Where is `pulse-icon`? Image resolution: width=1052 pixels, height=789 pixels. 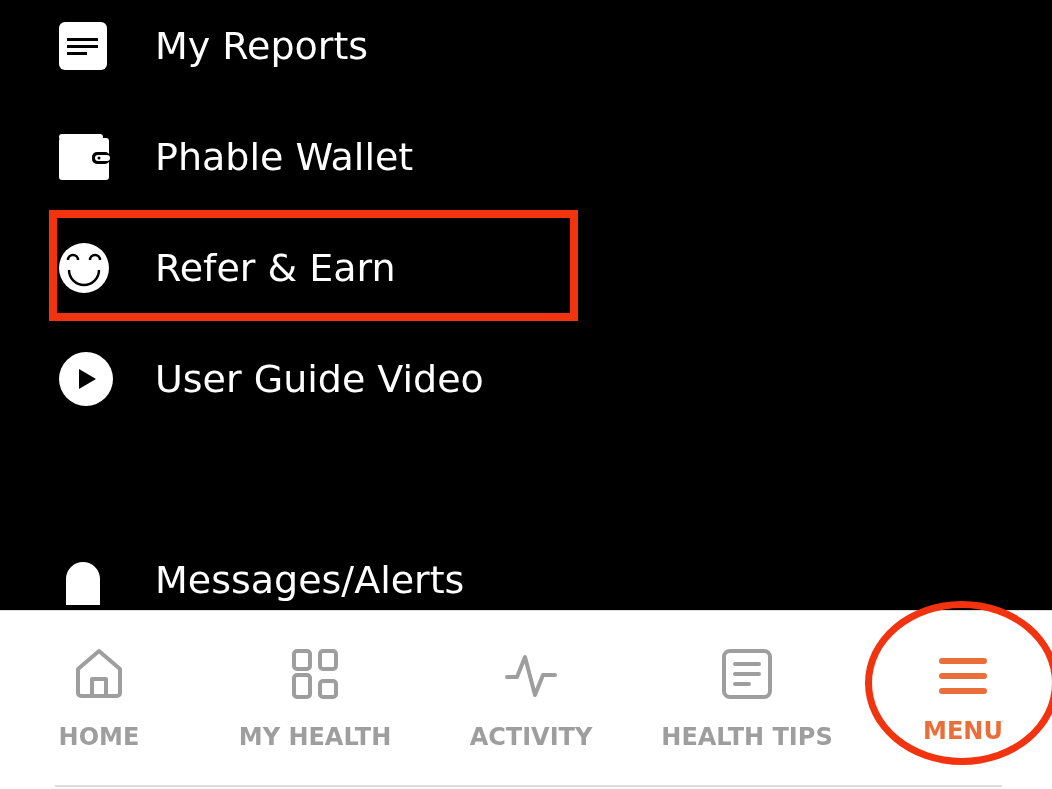 pulse-icon is located at coordinates (531, 676).